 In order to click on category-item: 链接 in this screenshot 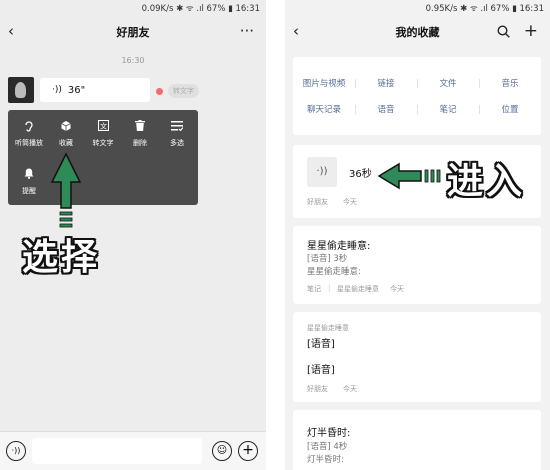, I will do `click(386, 83)`.